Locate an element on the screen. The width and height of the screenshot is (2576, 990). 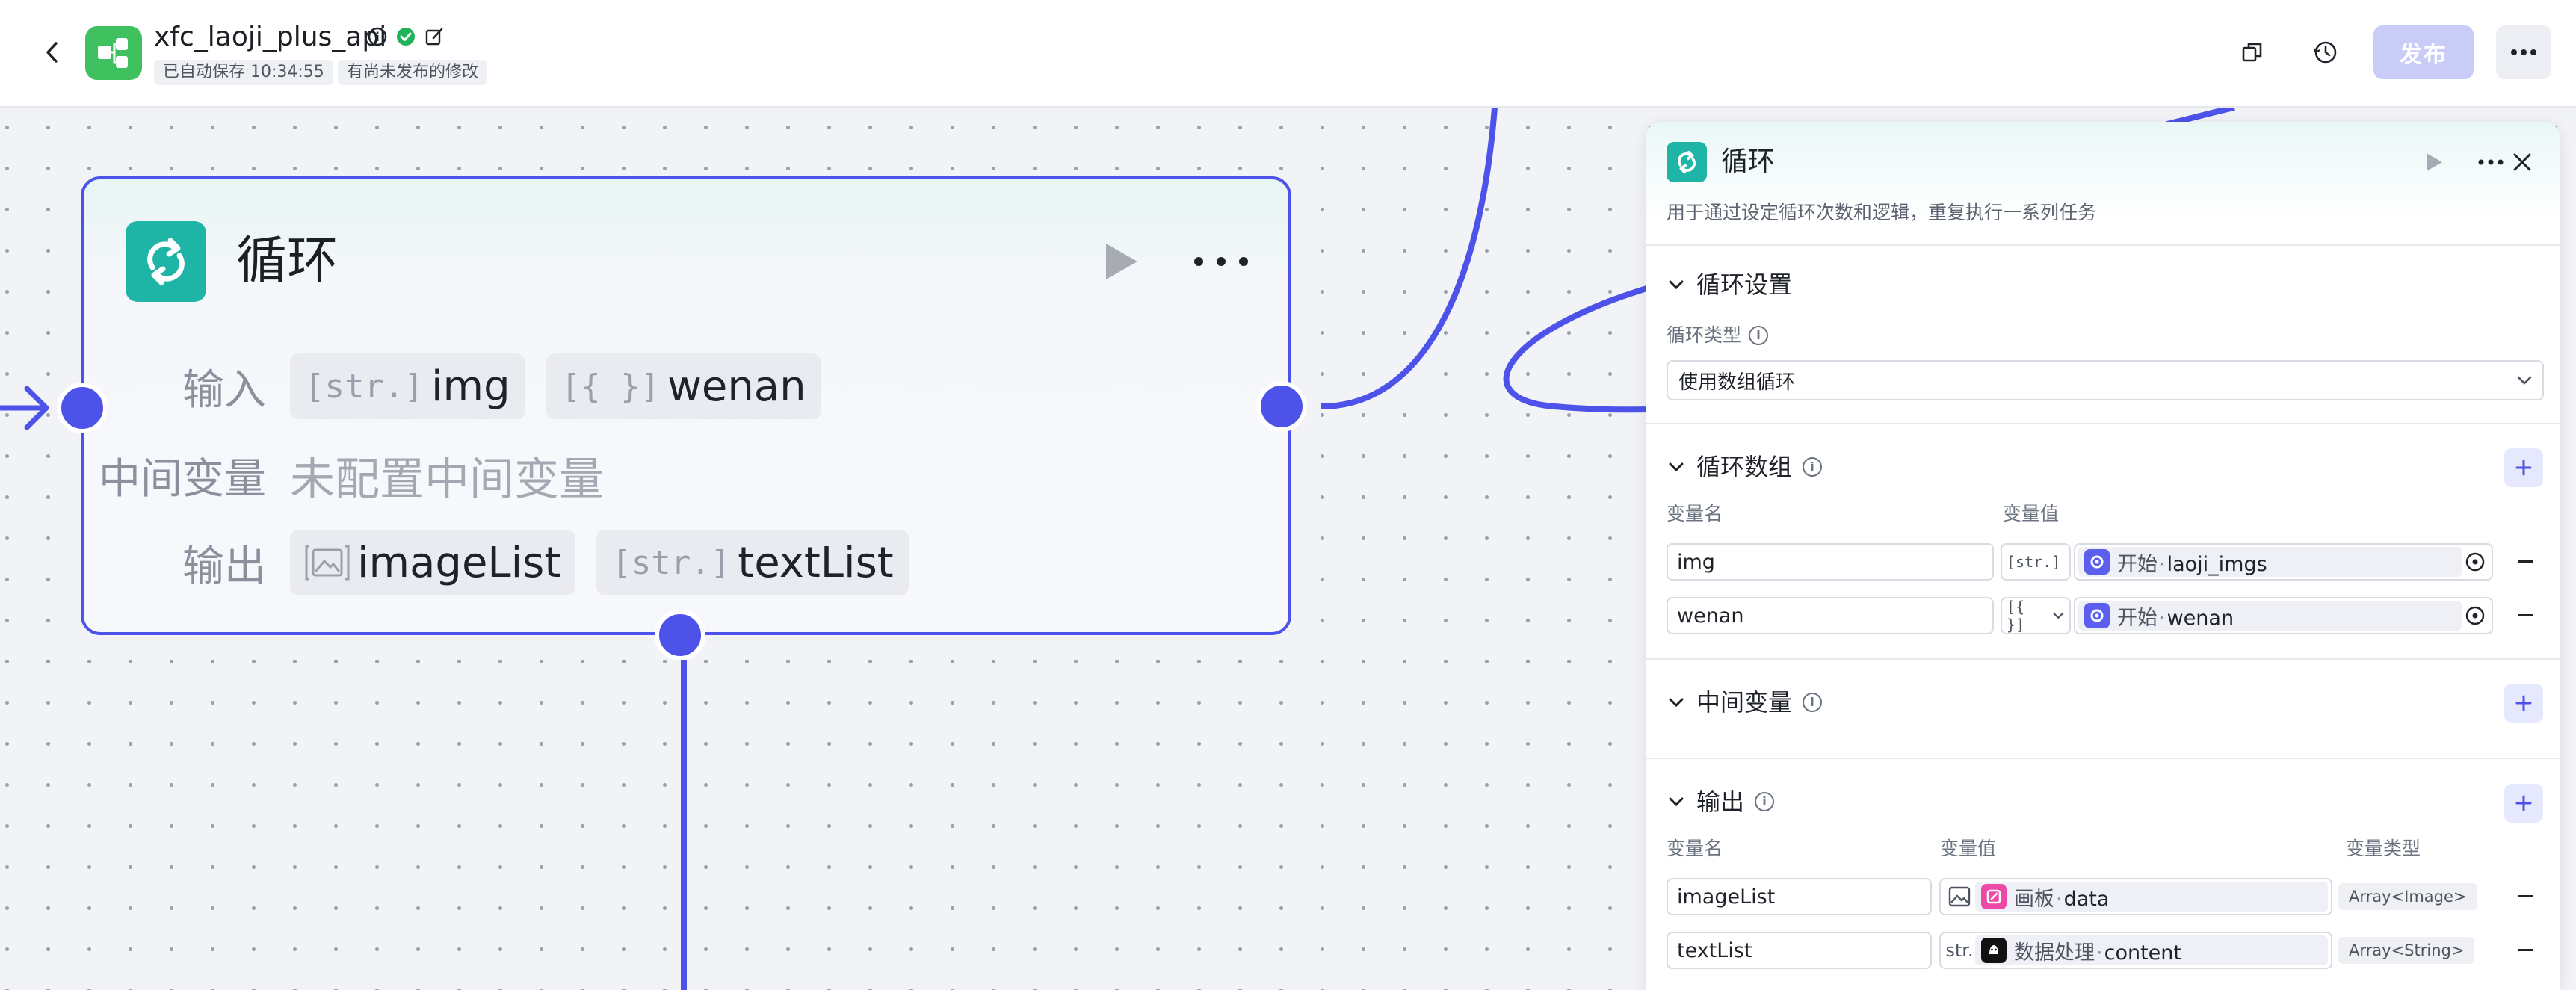
add-middle-var-button is located at coordinates (2524, 703).